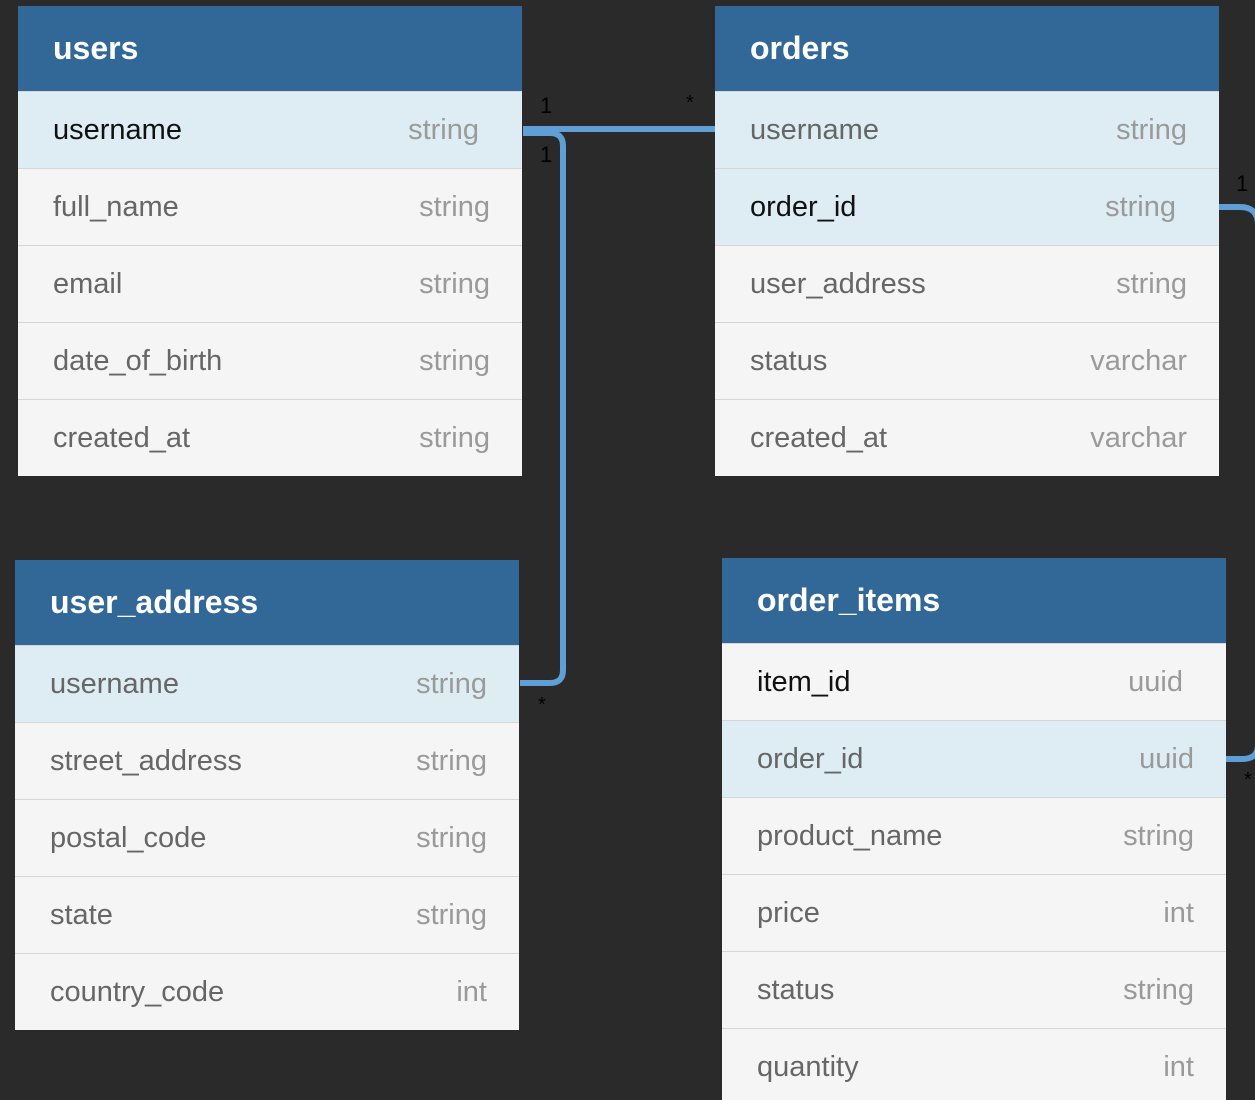  Describe the element at coordinates (270, 48) in the screenshot. I see `table-title: users` at that location.